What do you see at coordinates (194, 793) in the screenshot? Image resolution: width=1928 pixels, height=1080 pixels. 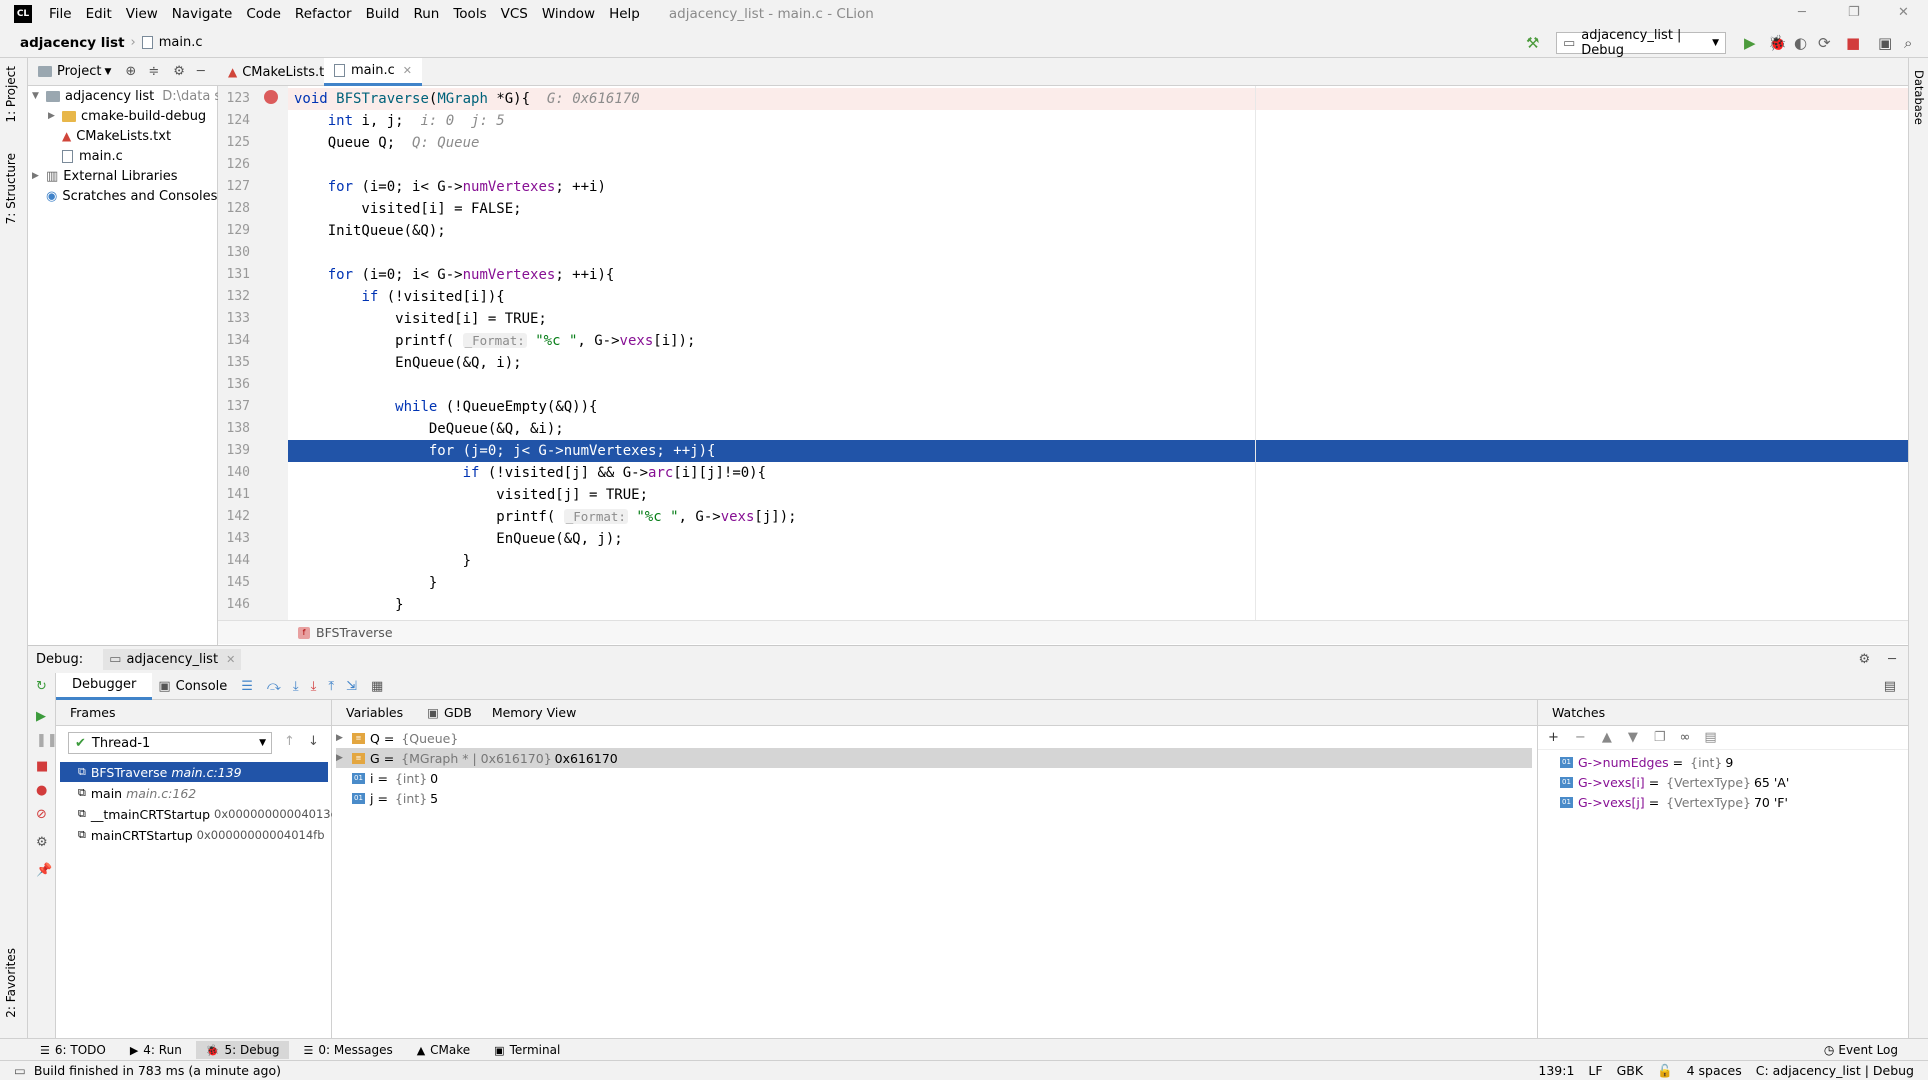 I see `stack-frame: ⧉ main main.c:162` at bounding box center [194, 793].